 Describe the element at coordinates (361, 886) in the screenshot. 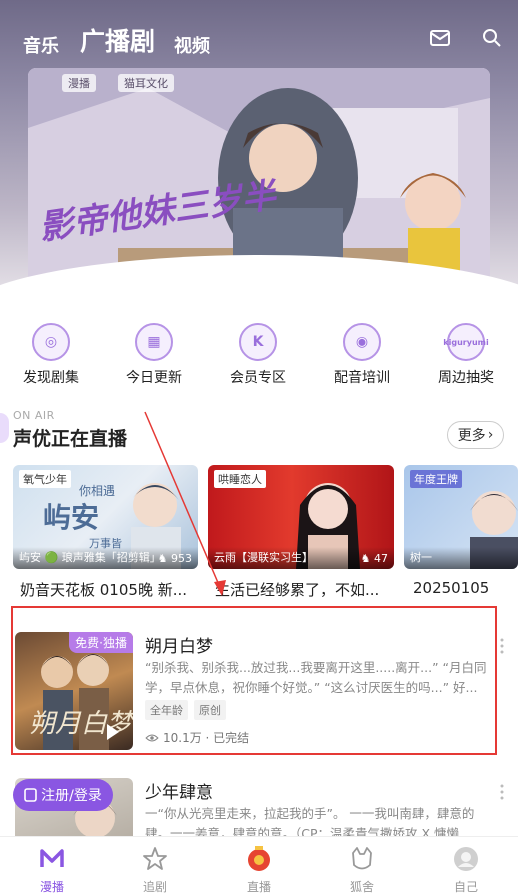

I see `tab-label: 狐舍` at that location.